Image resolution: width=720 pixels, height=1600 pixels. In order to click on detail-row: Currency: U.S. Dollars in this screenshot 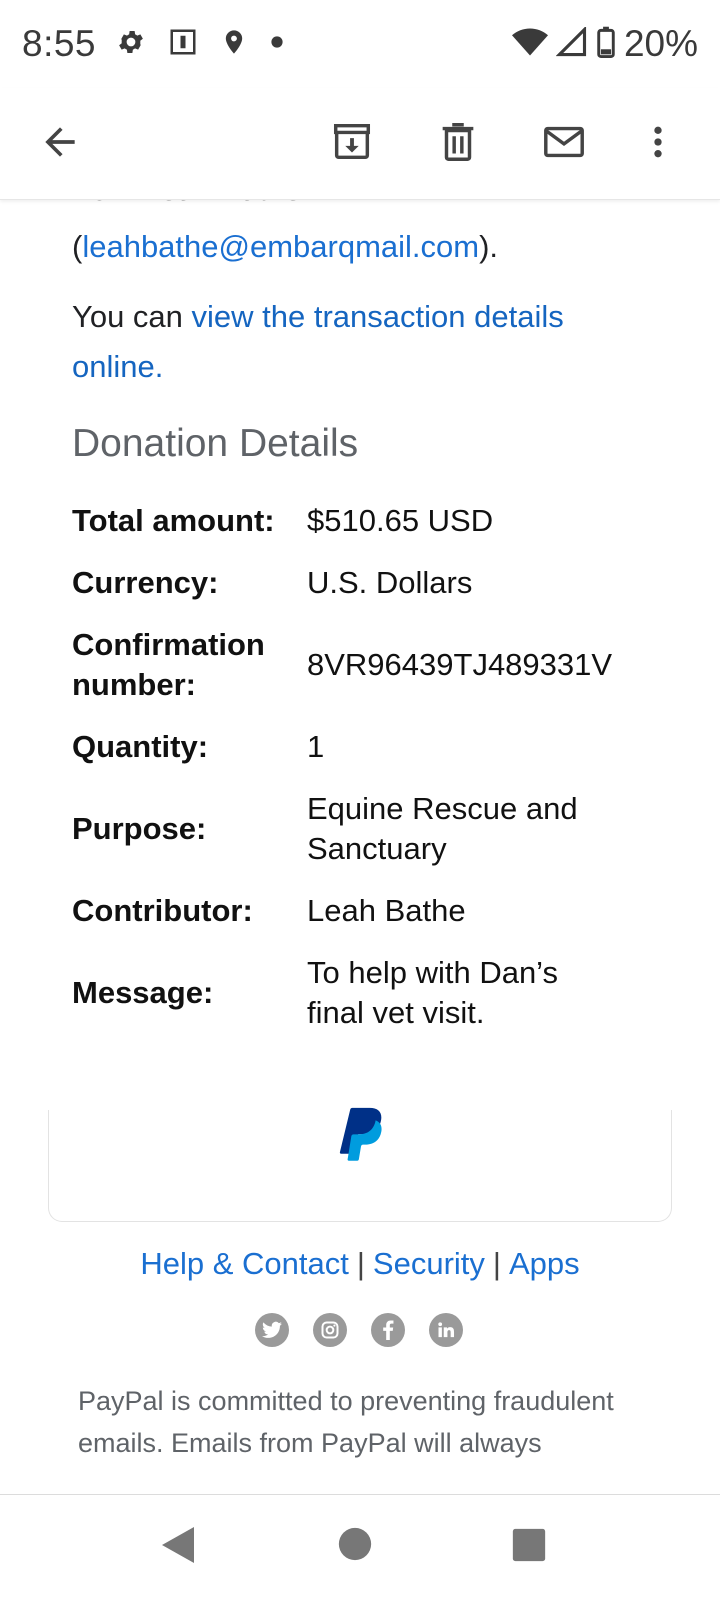, I will do `click(377, 583)`.